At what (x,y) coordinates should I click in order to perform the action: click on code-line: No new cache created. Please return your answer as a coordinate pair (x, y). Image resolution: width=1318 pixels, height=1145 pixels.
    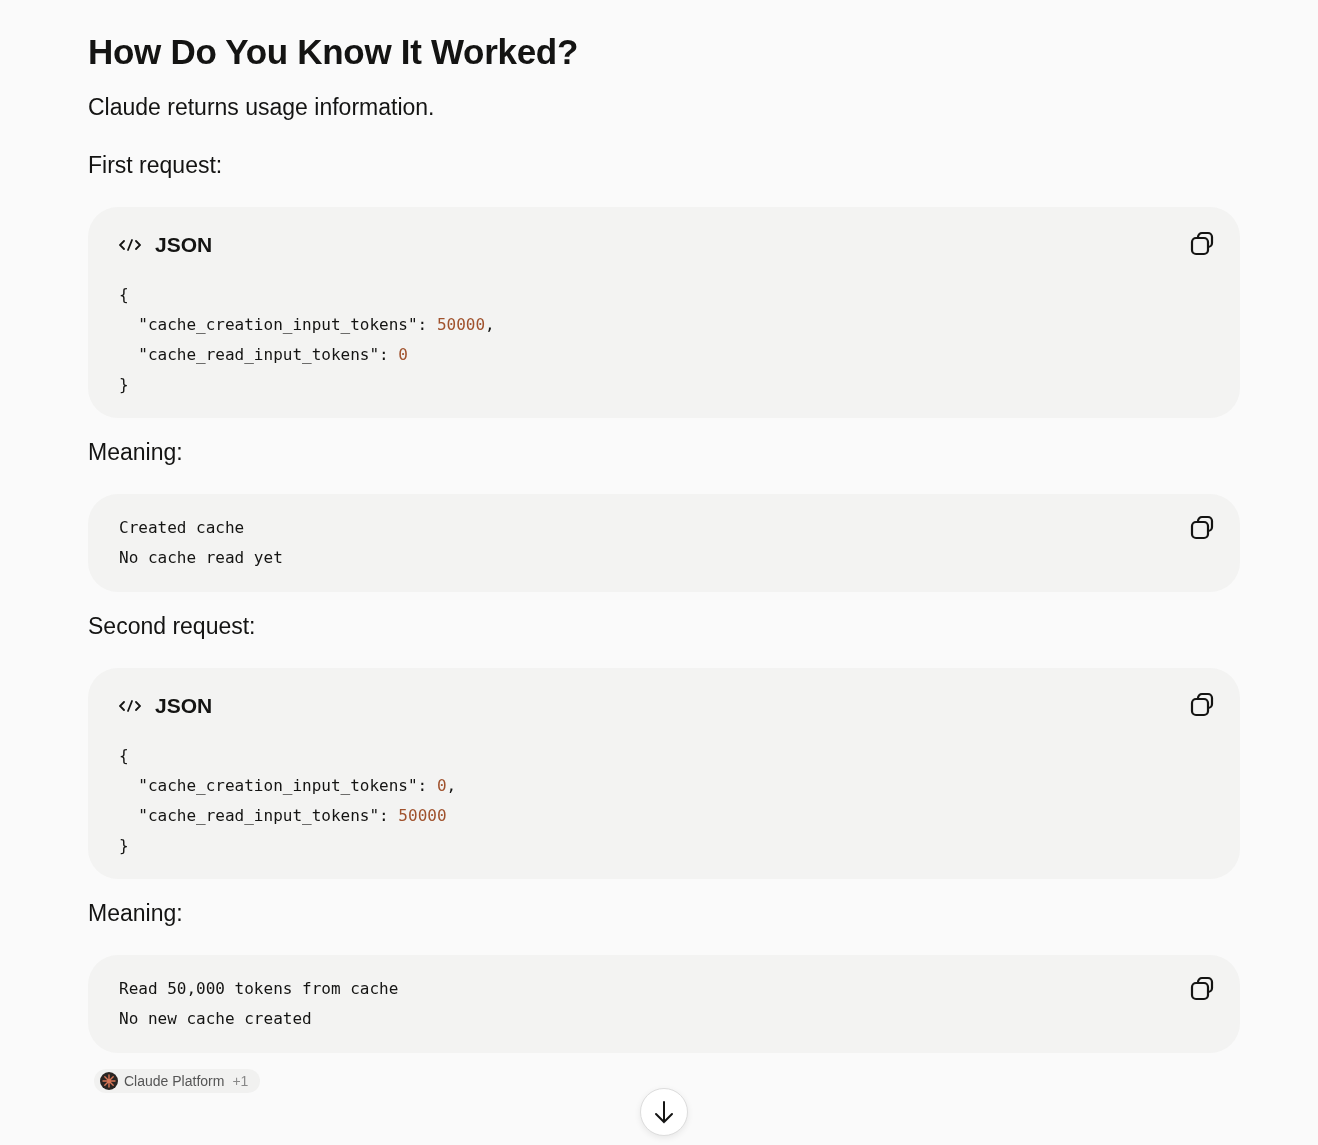
    Looking at the image, I should click on (215, 1019).